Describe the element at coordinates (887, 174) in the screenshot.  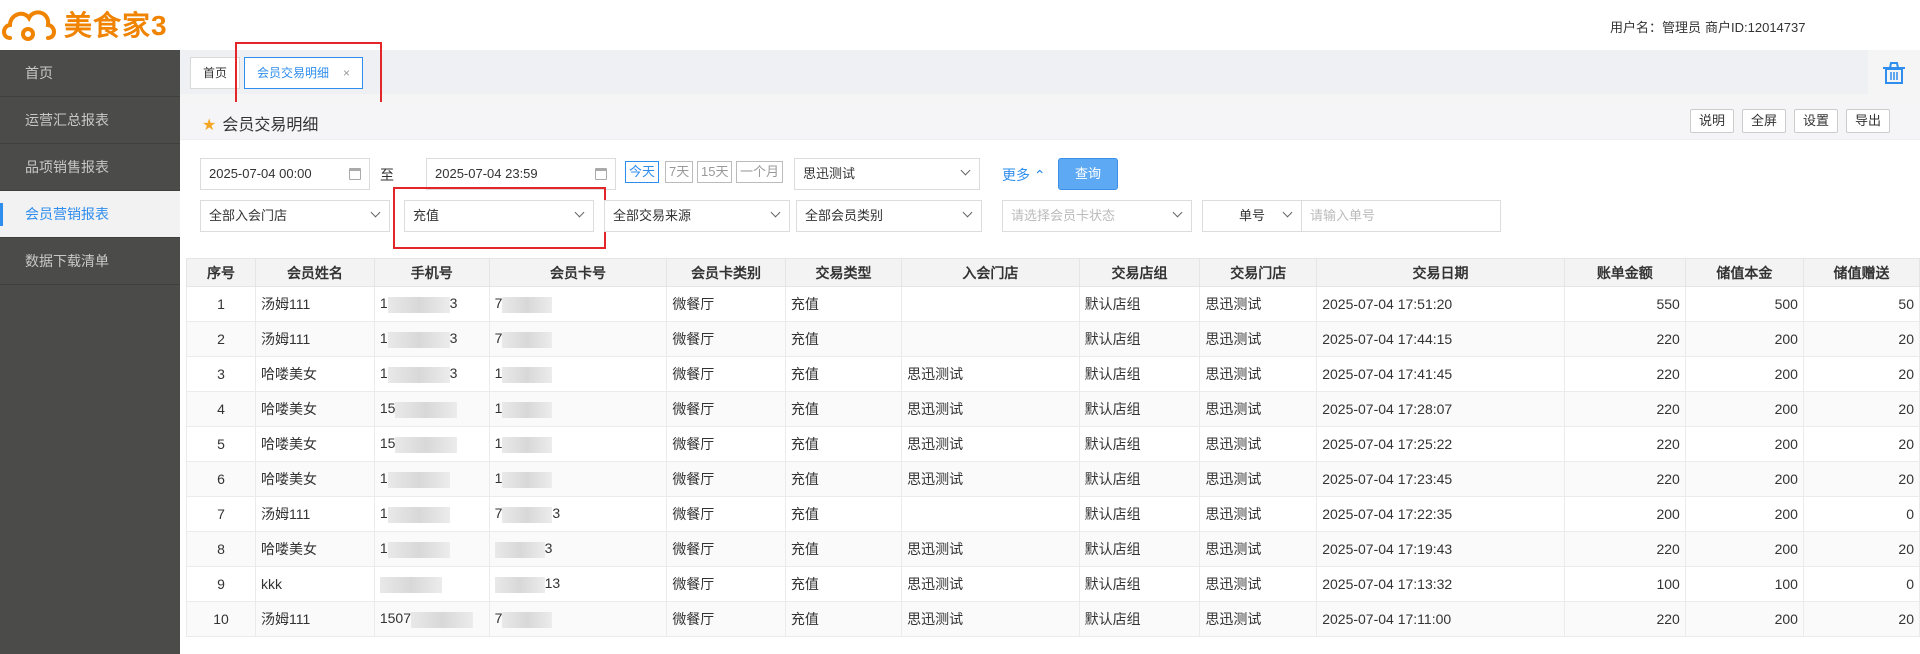
I see `store-select: 思迅测试` at that location.